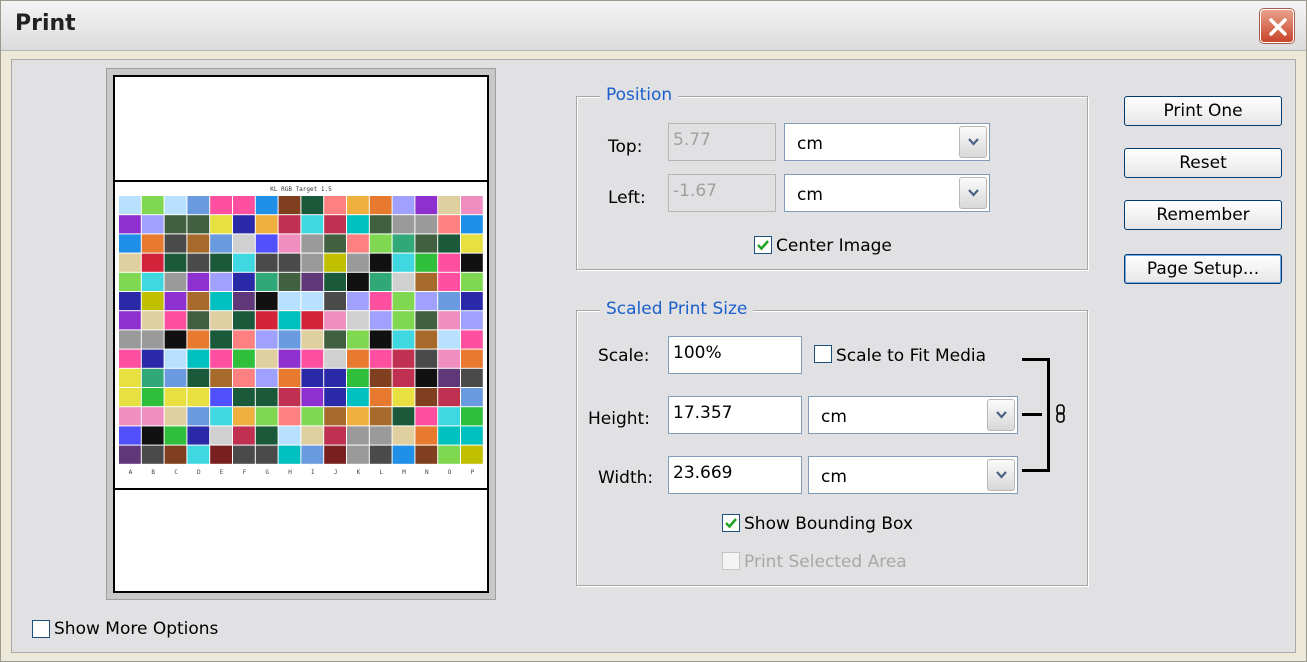 Image resolution: width=1307 pixels, height=662 pixels. Describe the element at coordinates (136, 629) in the screenshot. I see `show-more-options-label: Show More Options` at that location.